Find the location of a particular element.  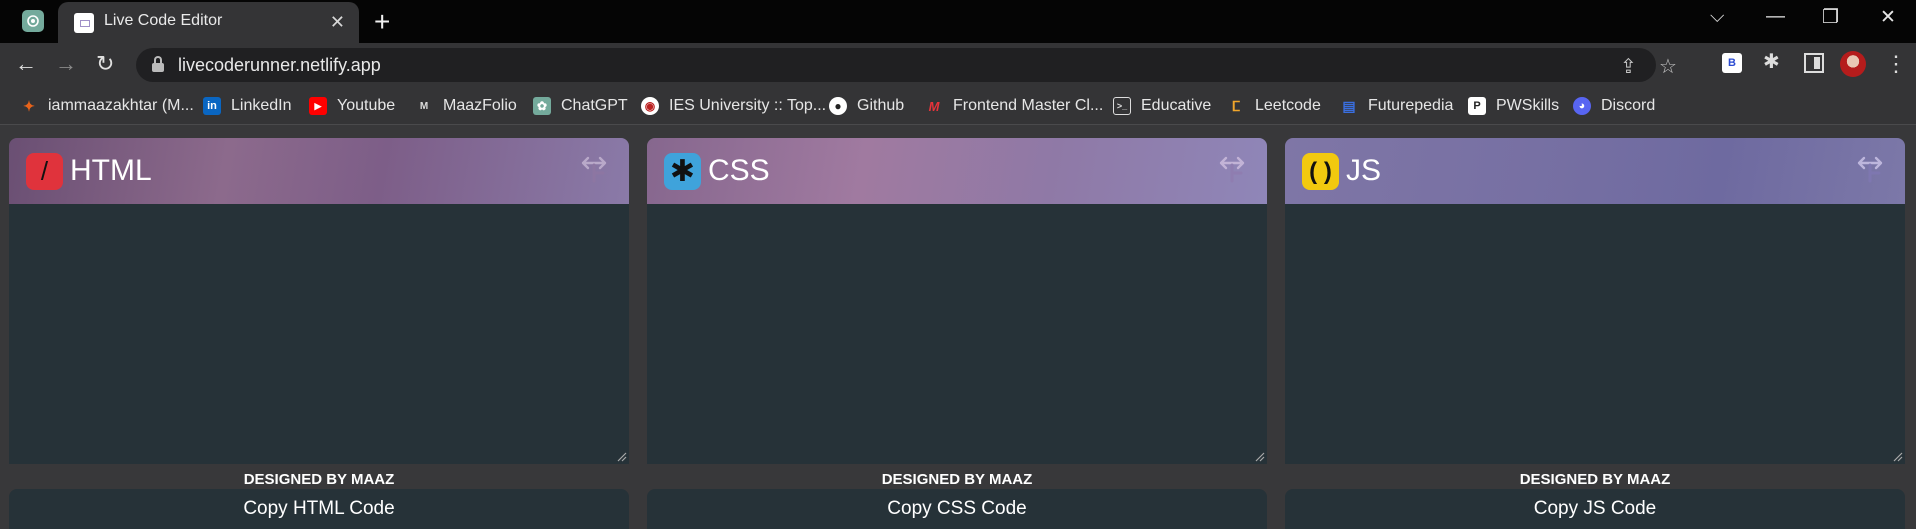

pinned-tab-chatgpt is located at coordinates (34, 22).